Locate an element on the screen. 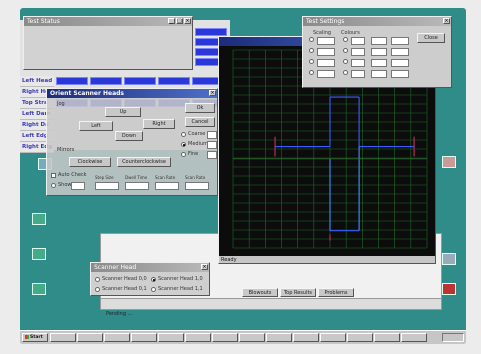 This screenshot has height=354, width=481. scanner-head-titlebar: Scanner Head × is located at coordinates (150, 267).